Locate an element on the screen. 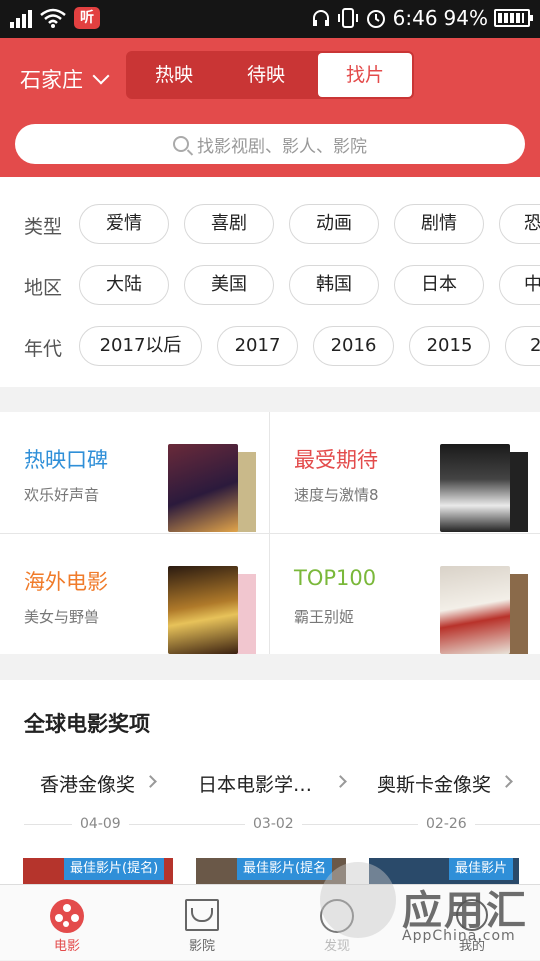  awards-title: 全球电影奖项 is located at coordinates (87, 724).